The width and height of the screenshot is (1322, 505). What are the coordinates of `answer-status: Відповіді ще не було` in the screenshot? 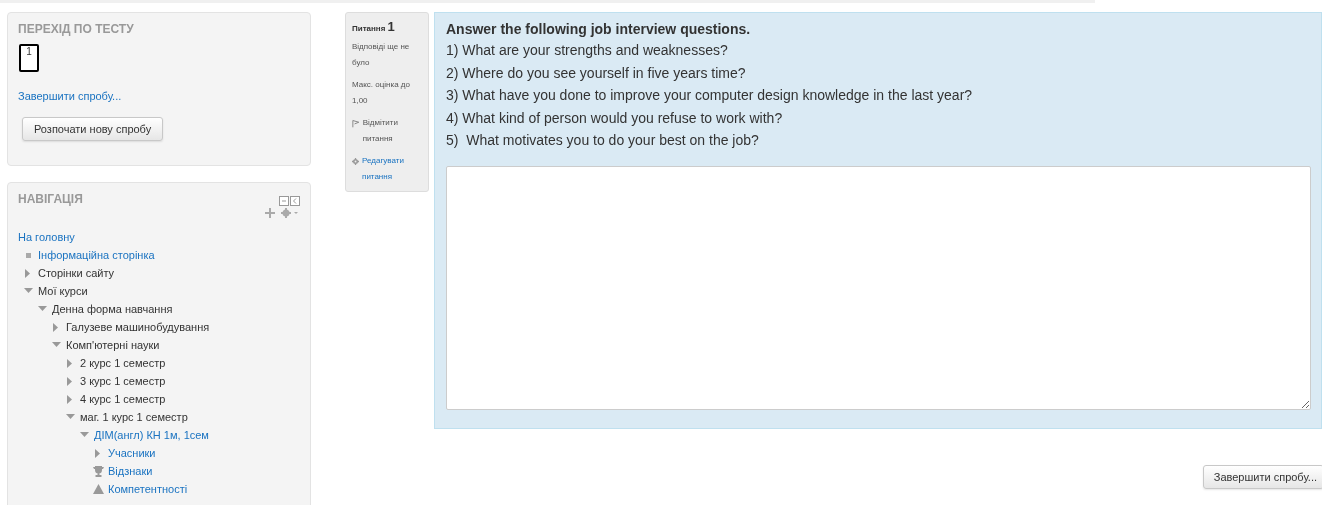 It's located at (381, 55).